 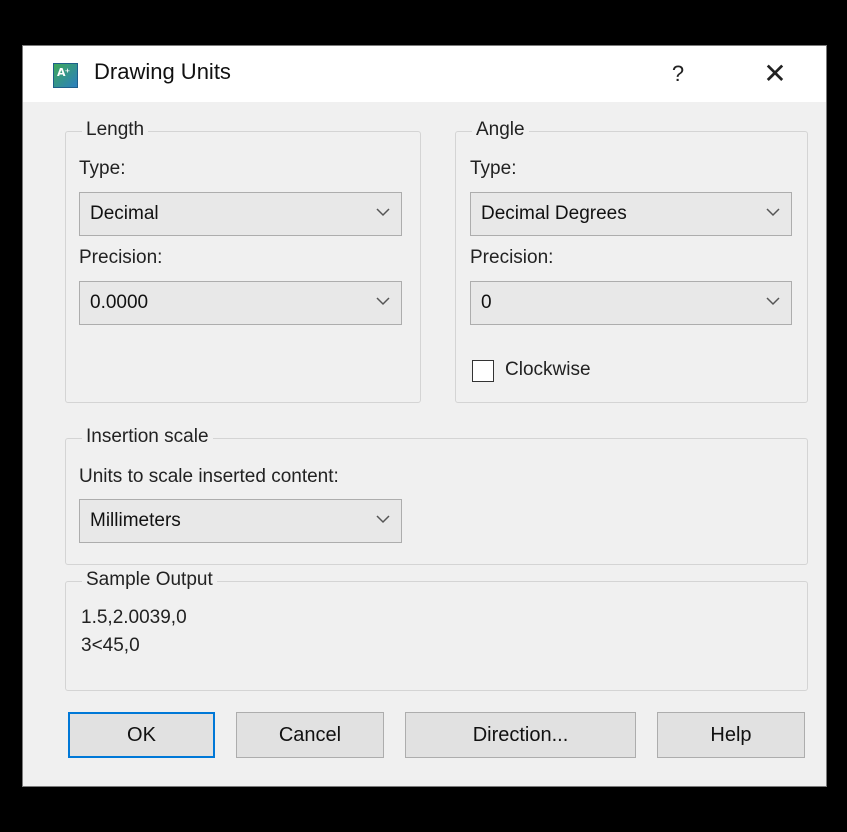 I want to click on angle-precision-value: 0, so click(x=486, y=302).